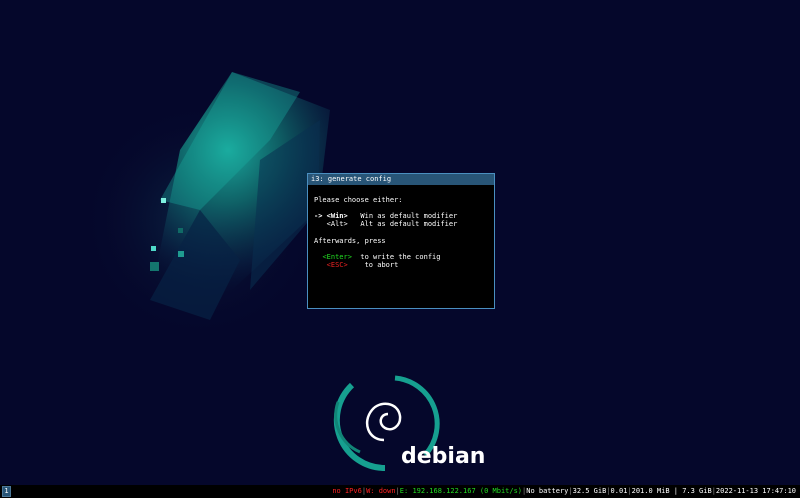 This screenshot has height=498, width=800. I want to click on status-memory: 201.0 MiB | 7.3 GiB, so click(671, 491).